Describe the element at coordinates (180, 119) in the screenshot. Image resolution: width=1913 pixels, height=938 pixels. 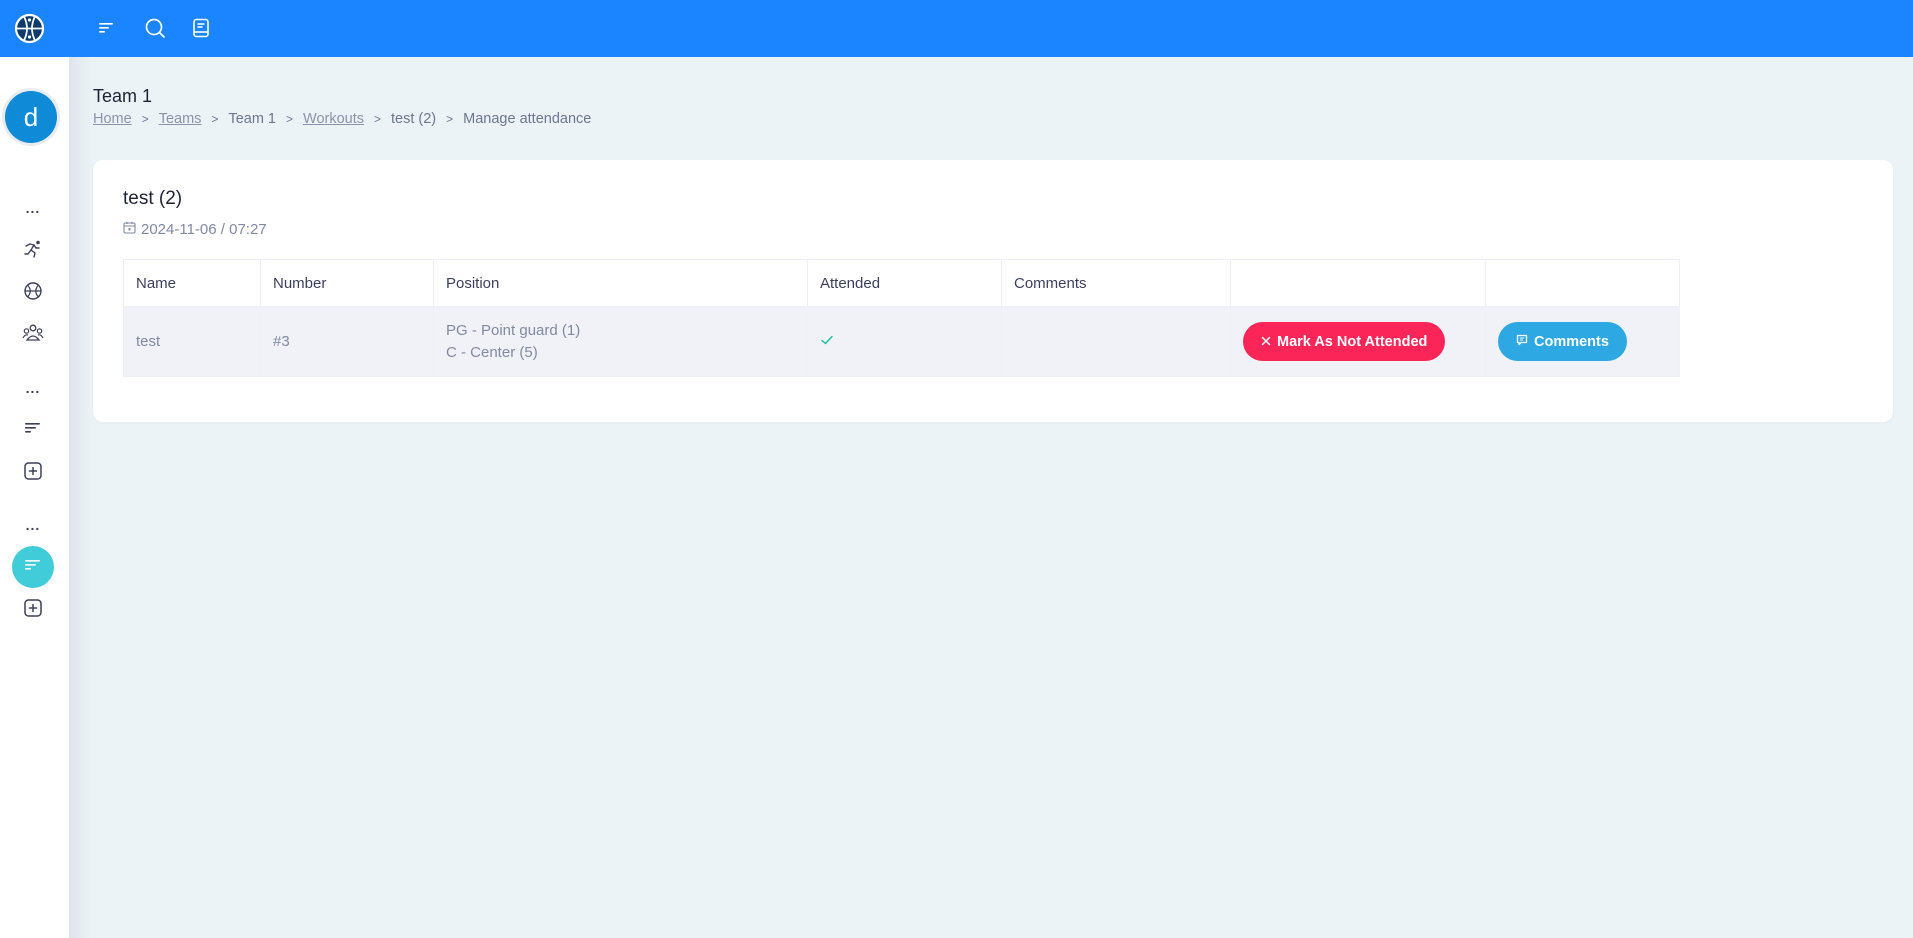
I see `breadcrumb-teams: Teams` at that location.